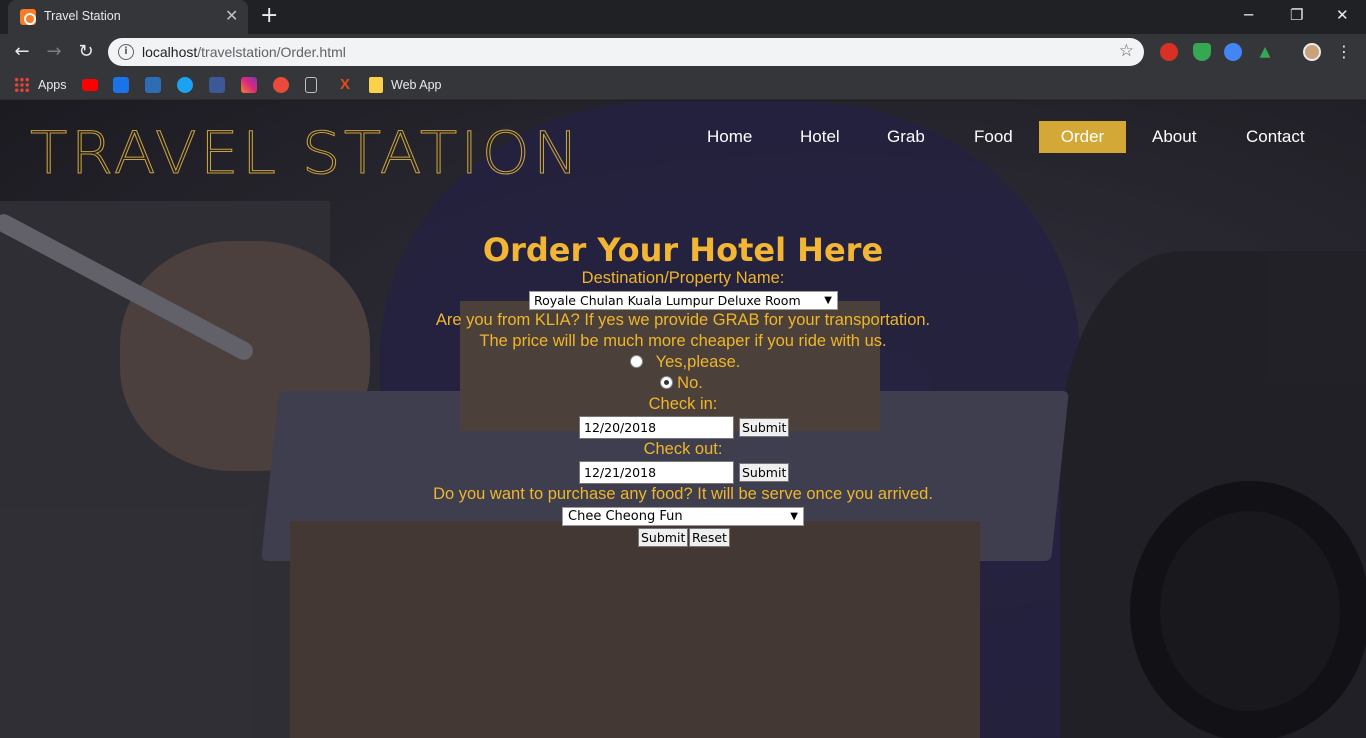  What do you see at coordinates (126, 52) in the screenshot?
I see `site-info-icon: i` at bounding box center [126, 52].